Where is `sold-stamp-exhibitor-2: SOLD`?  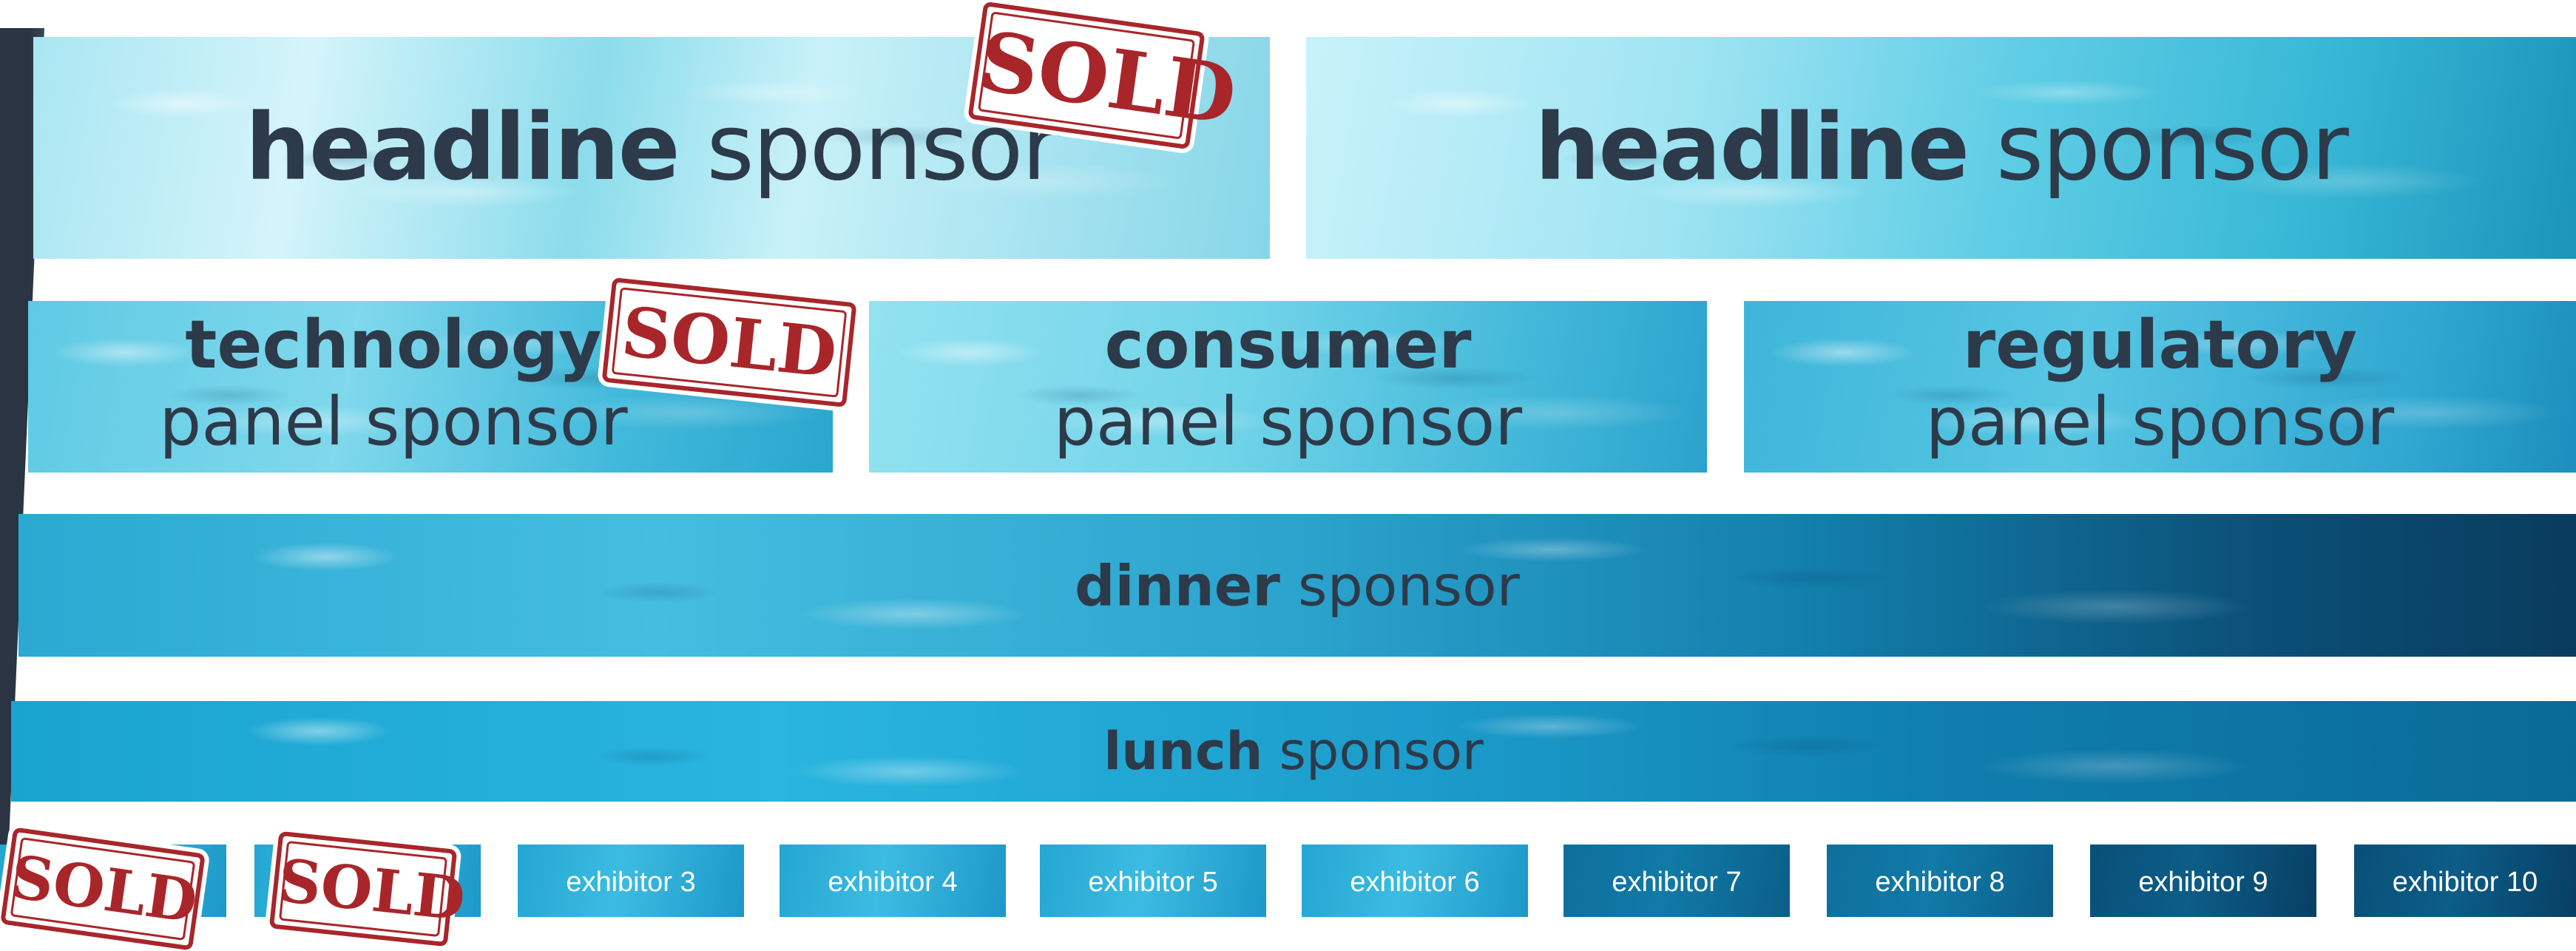 sold-stamp-exhibitor-2: SOLD is located at coordinates (368, 888).